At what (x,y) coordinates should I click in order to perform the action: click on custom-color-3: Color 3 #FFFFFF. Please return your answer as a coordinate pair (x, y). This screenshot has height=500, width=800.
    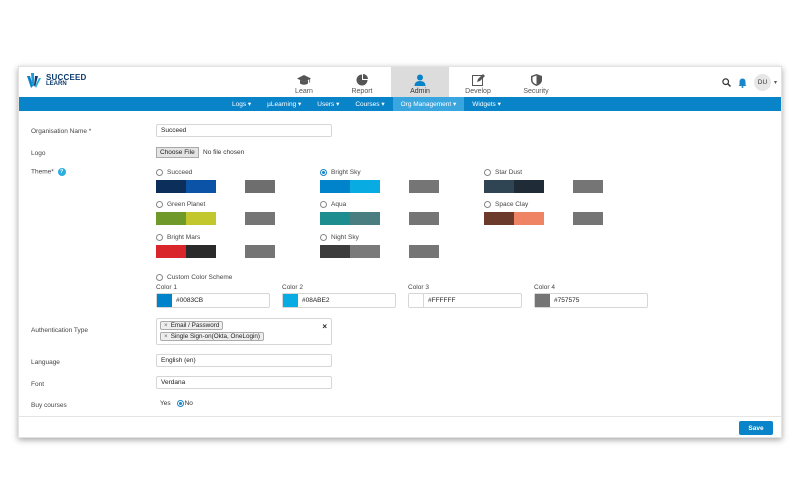
    Looking at the image, I should click on (465, 296).